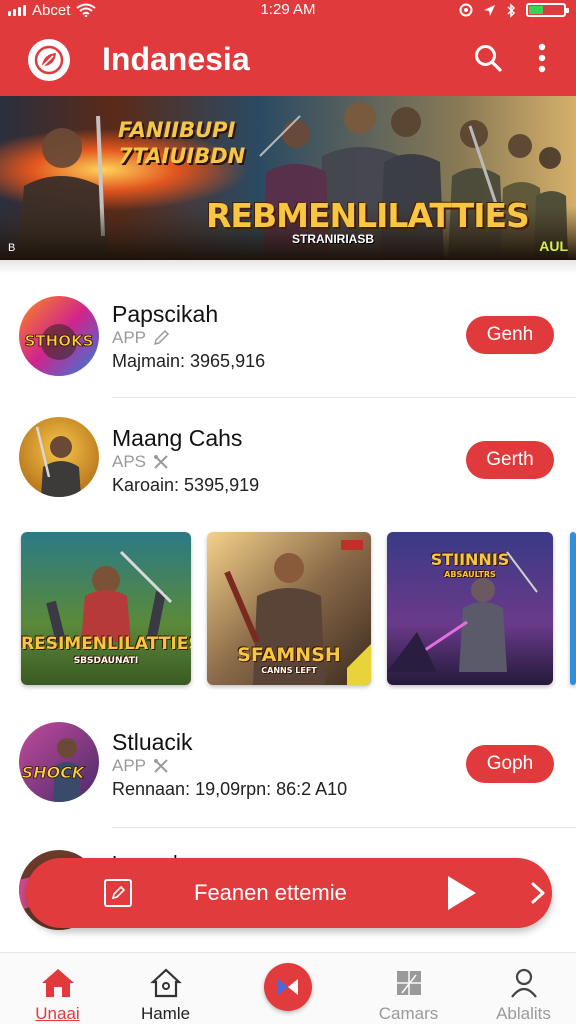  What do you see at coordinates (57, 1013) in the screenshot?
I see `nav-label: Unaai` at bounding box center [57, 1013].